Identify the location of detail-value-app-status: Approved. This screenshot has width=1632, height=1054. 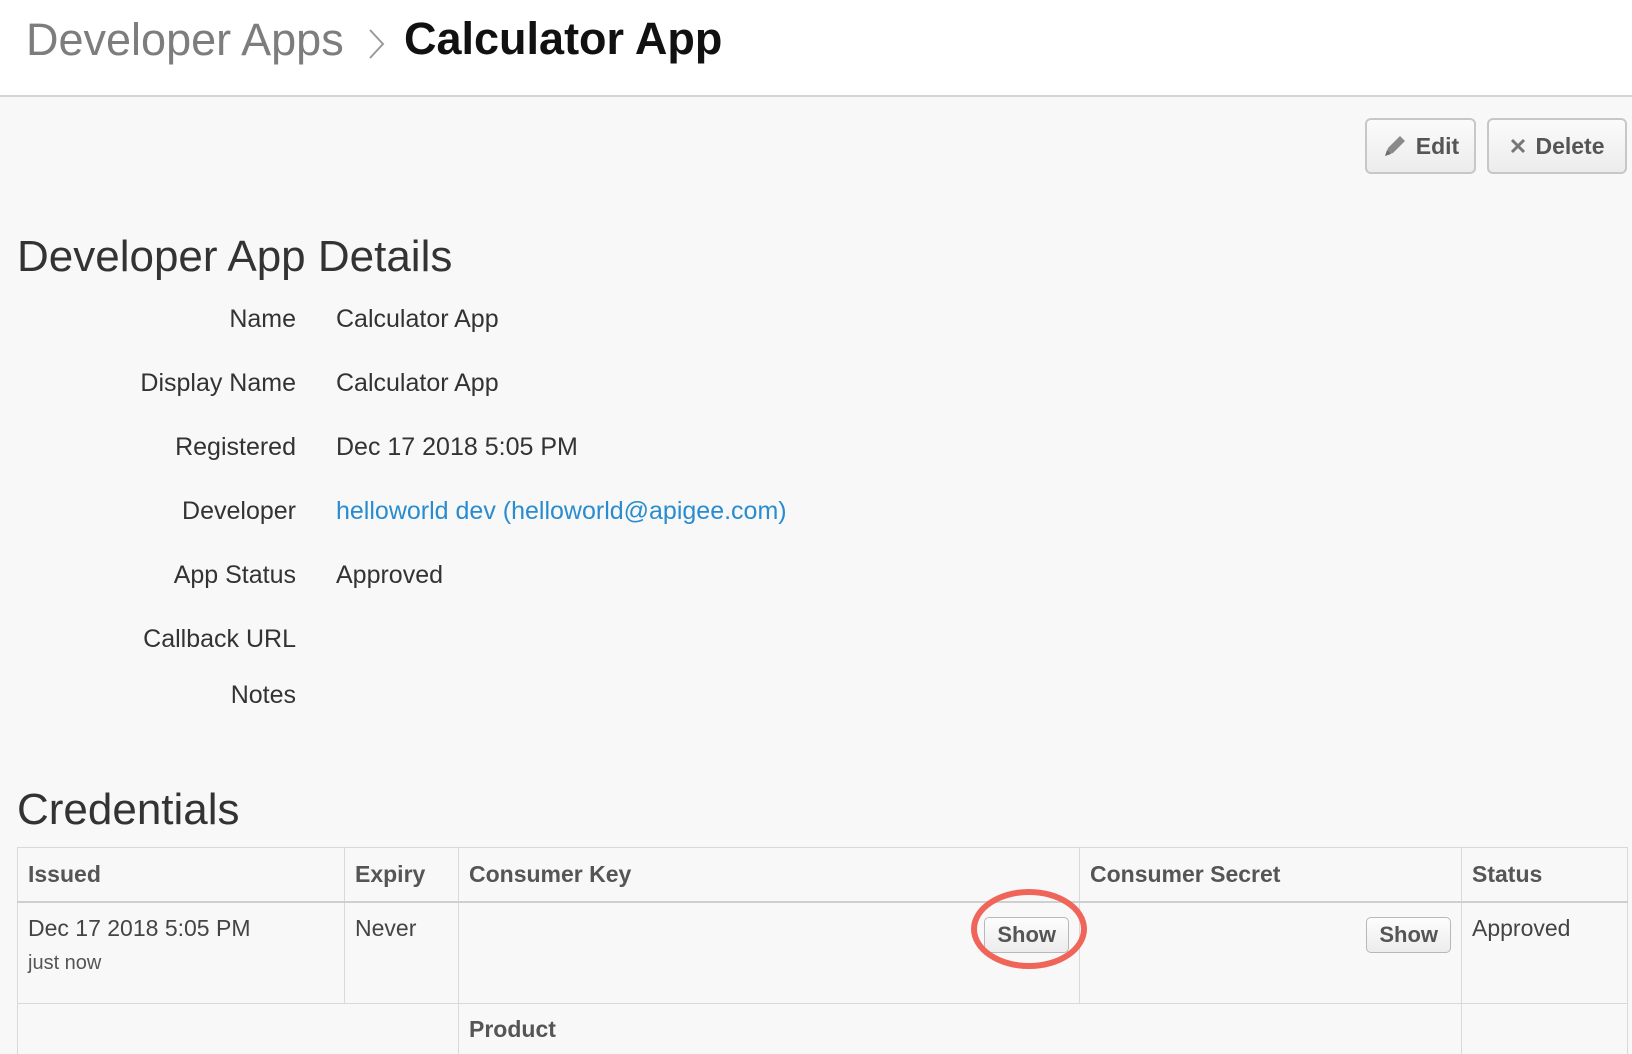
(390, 575).